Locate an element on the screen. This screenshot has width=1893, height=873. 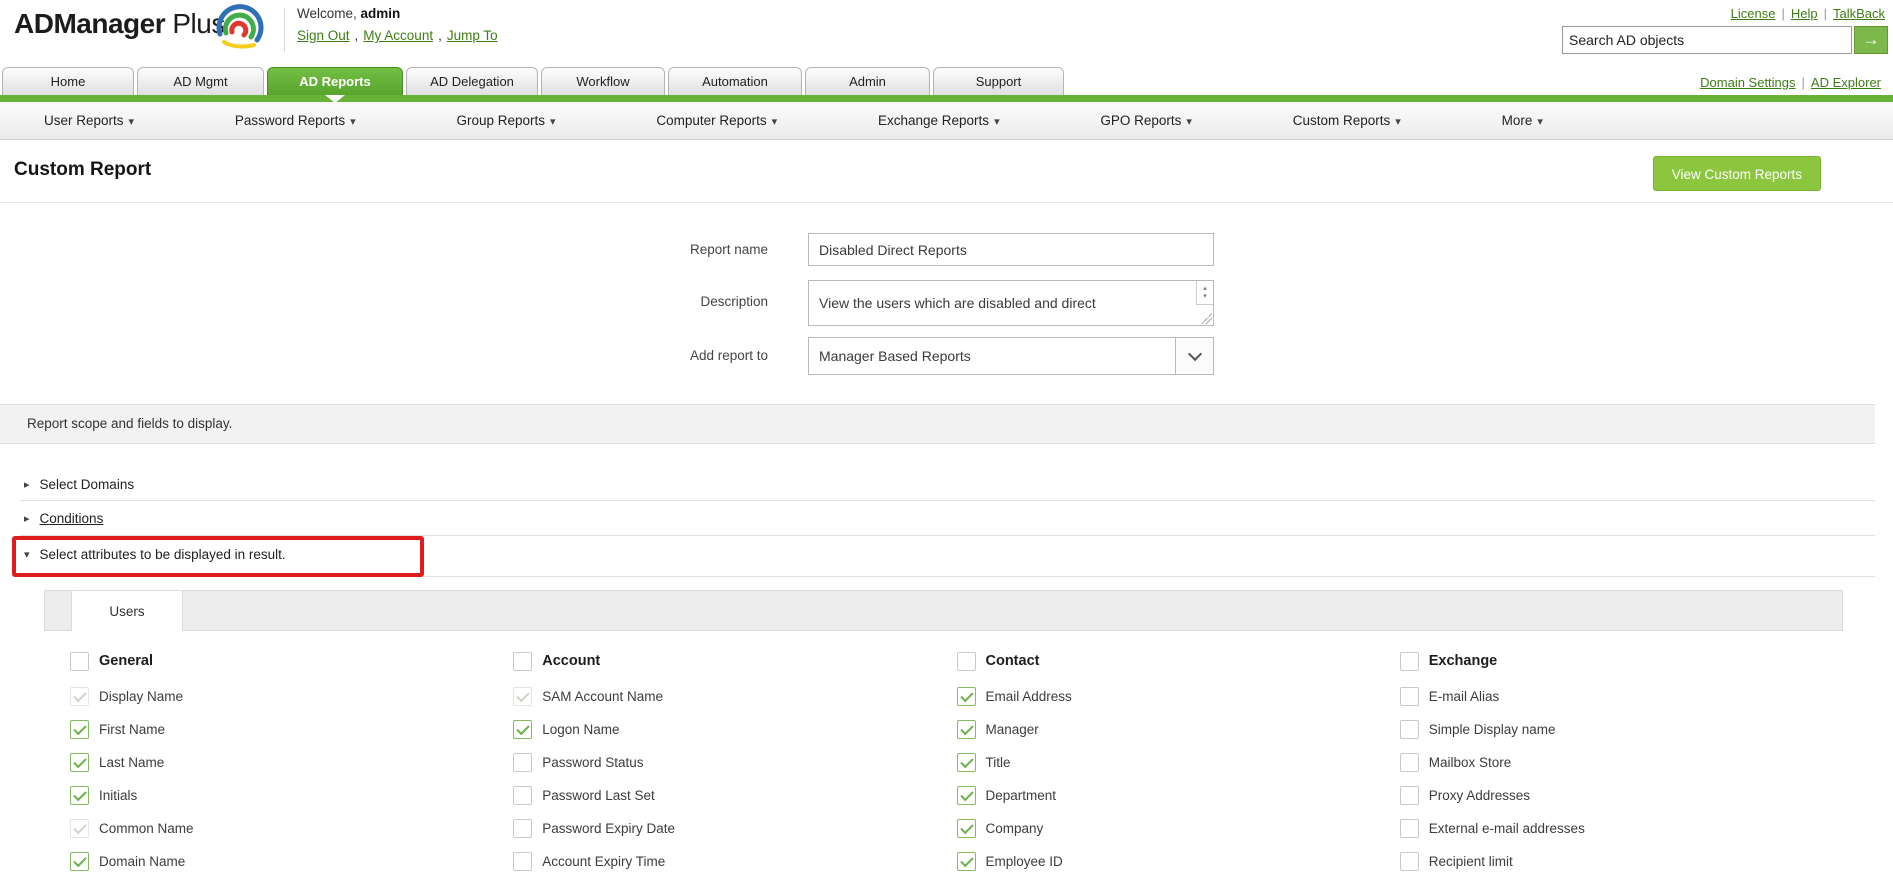
menu-more: More ▾ is located at coordinates (1522, 120).